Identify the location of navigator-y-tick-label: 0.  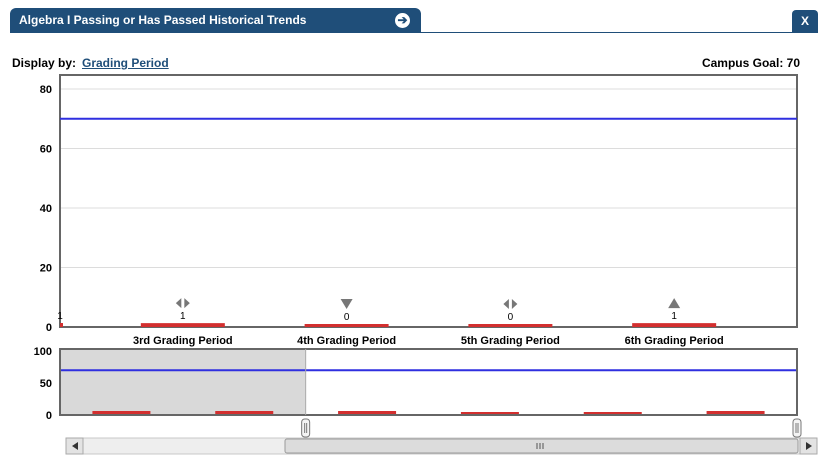
(49, 416).